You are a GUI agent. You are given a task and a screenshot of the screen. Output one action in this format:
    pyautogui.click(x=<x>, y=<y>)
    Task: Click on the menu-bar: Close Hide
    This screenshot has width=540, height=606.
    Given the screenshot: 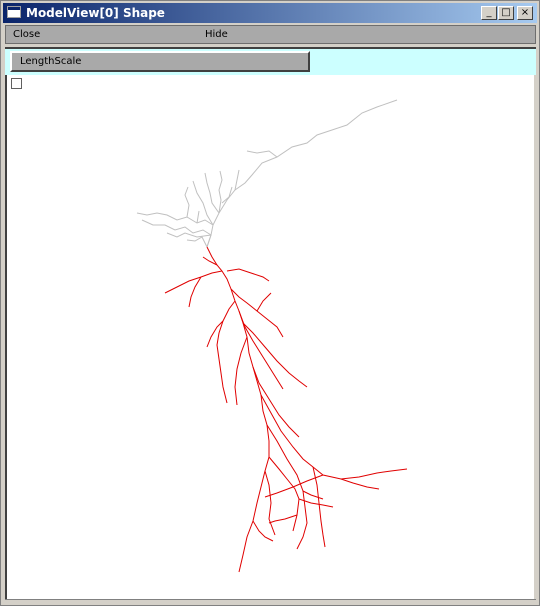 What is the action you would take?
    pyautogui.click(x=270, y=34)
    